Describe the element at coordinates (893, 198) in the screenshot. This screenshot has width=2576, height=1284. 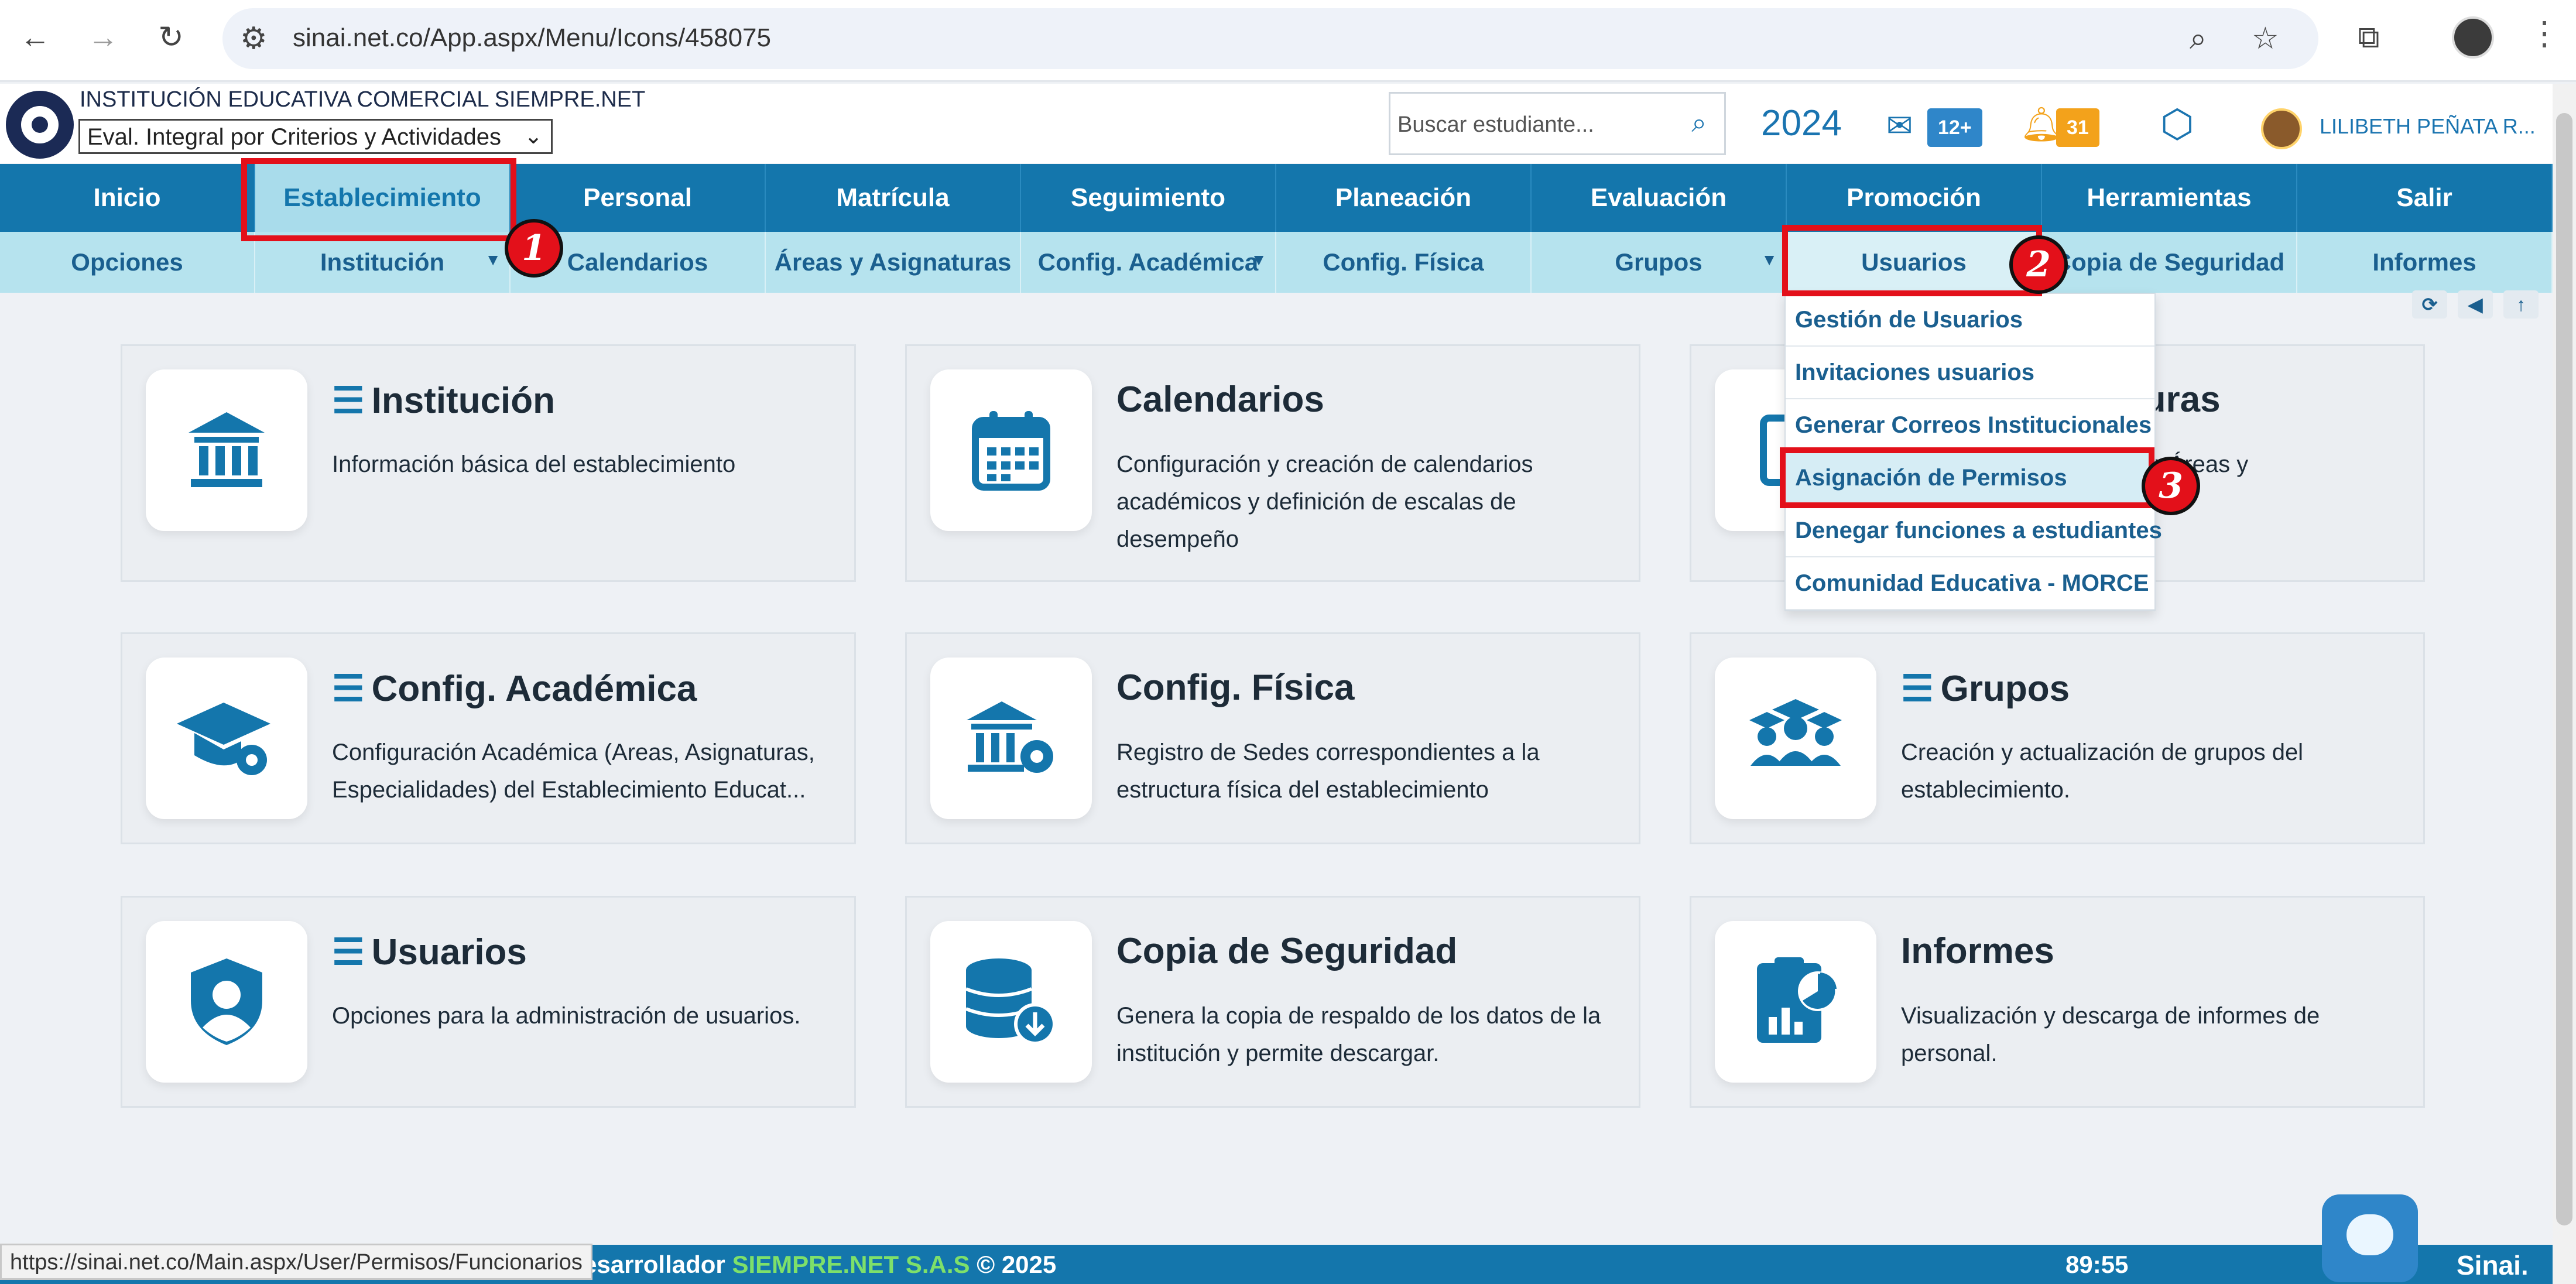
I see `nav-matricula: Matrícula` at that location.